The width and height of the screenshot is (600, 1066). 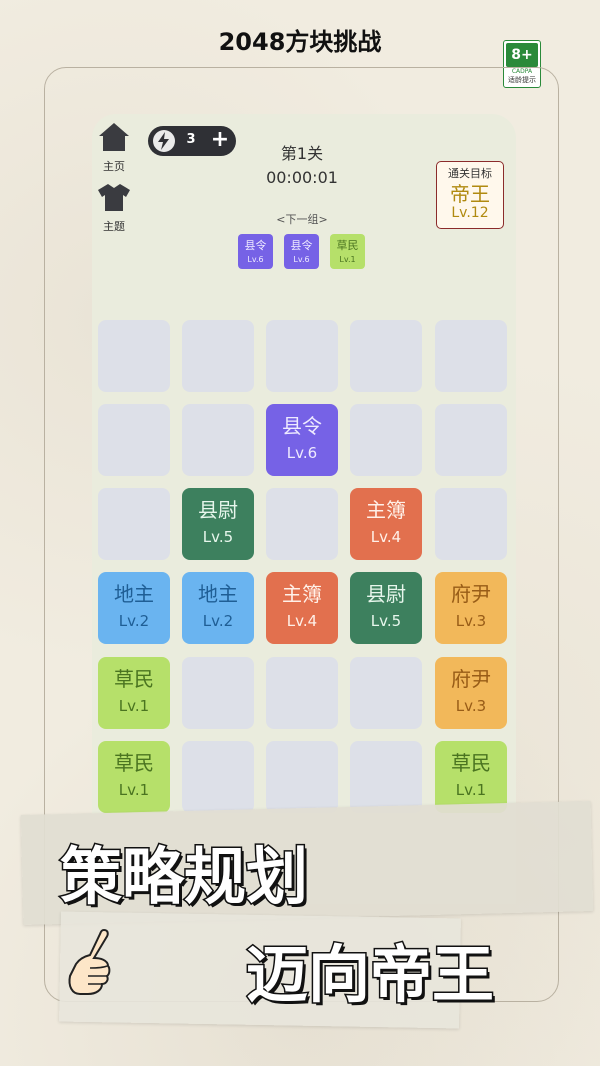 I want to click on next-piece: 草民 Lv.1, so click(x=347, y=251).